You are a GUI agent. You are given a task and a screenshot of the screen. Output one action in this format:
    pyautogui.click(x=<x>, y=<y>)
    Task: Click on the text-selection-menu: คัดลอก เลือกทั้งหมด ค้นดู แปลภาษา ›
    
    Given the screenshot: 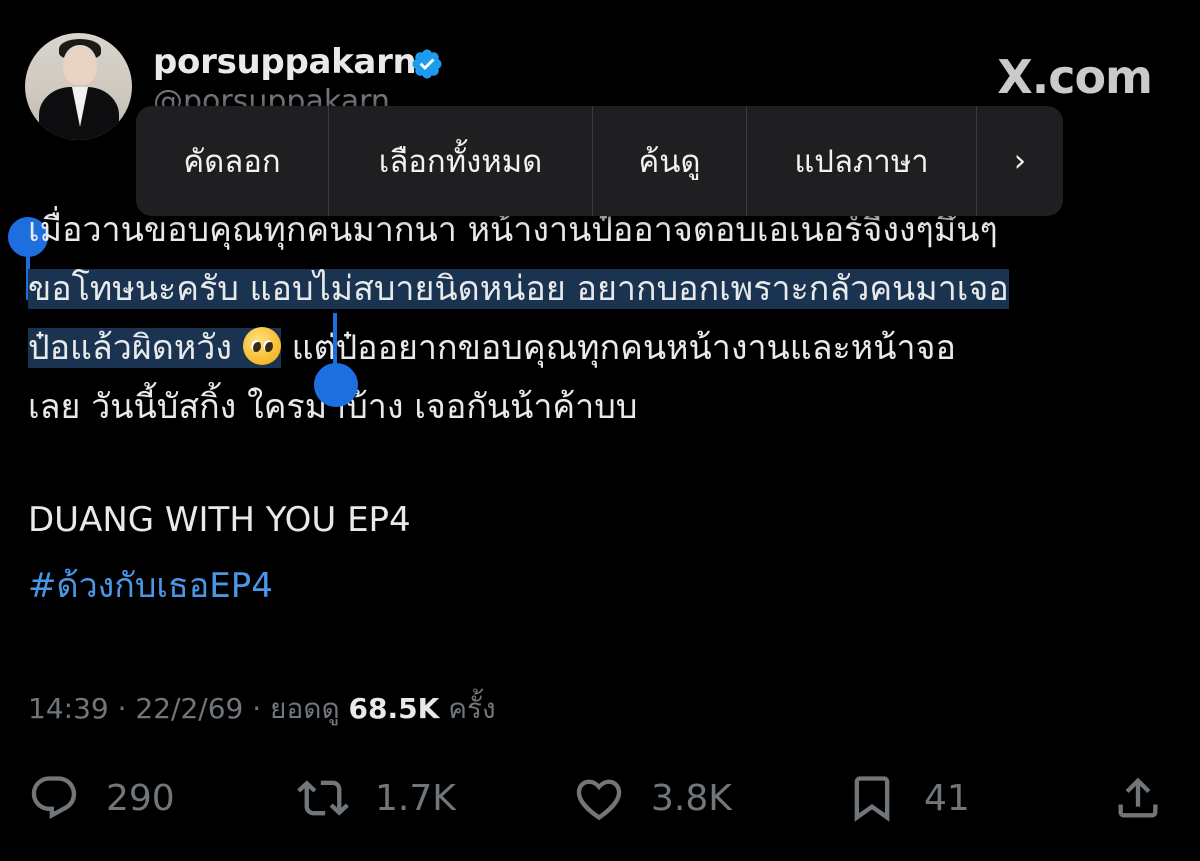 What is the action you would take?
    pyautogui.click(x=599, y=161)
    